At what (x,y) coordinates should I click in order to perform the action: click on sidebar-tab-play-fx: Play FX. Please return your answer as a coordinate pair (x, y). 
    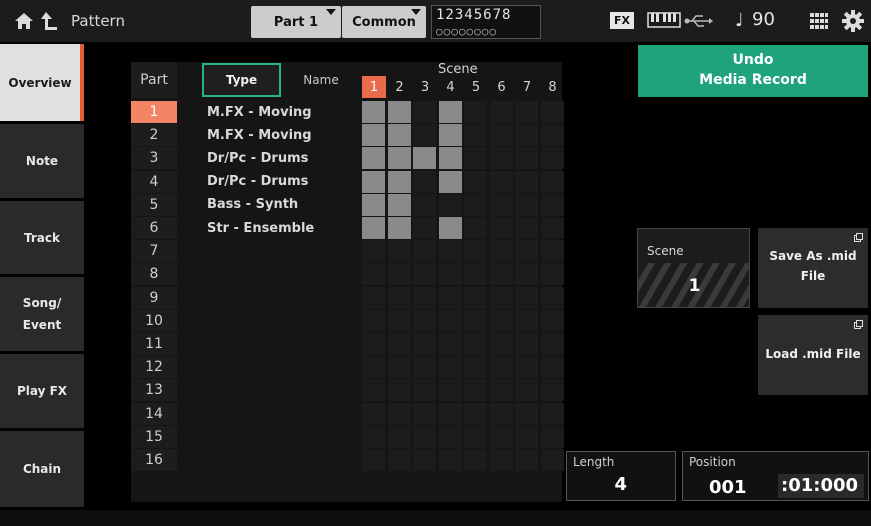
    Looking at the image, I should click on (42, 391).